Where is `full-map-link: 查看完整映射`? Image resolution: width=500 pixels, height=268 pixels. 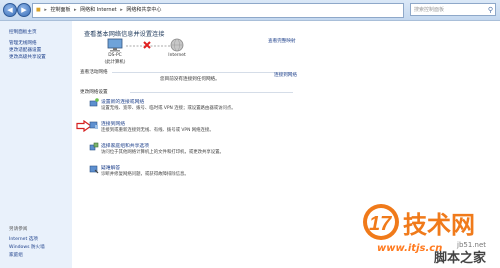 full-map-link: 查看完整映射 is located at coordinates (282, 41).